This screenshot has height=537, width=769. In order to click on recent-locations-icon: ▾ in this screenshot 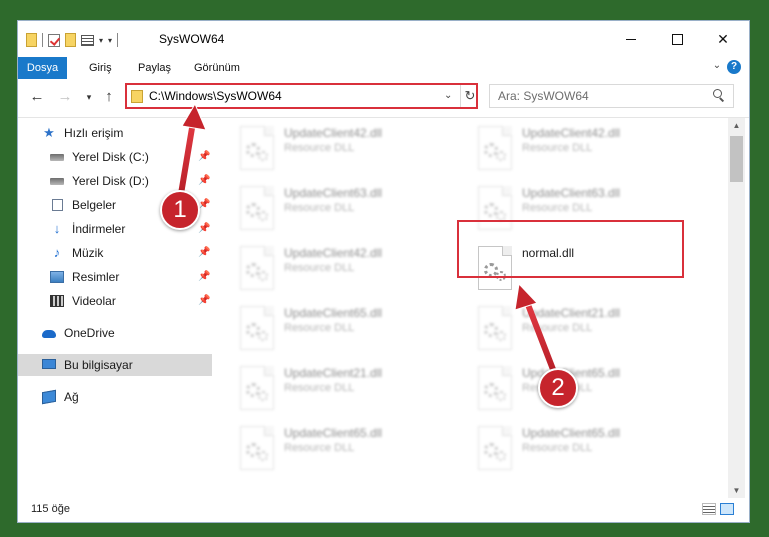, I will do `click(89, 97)`.